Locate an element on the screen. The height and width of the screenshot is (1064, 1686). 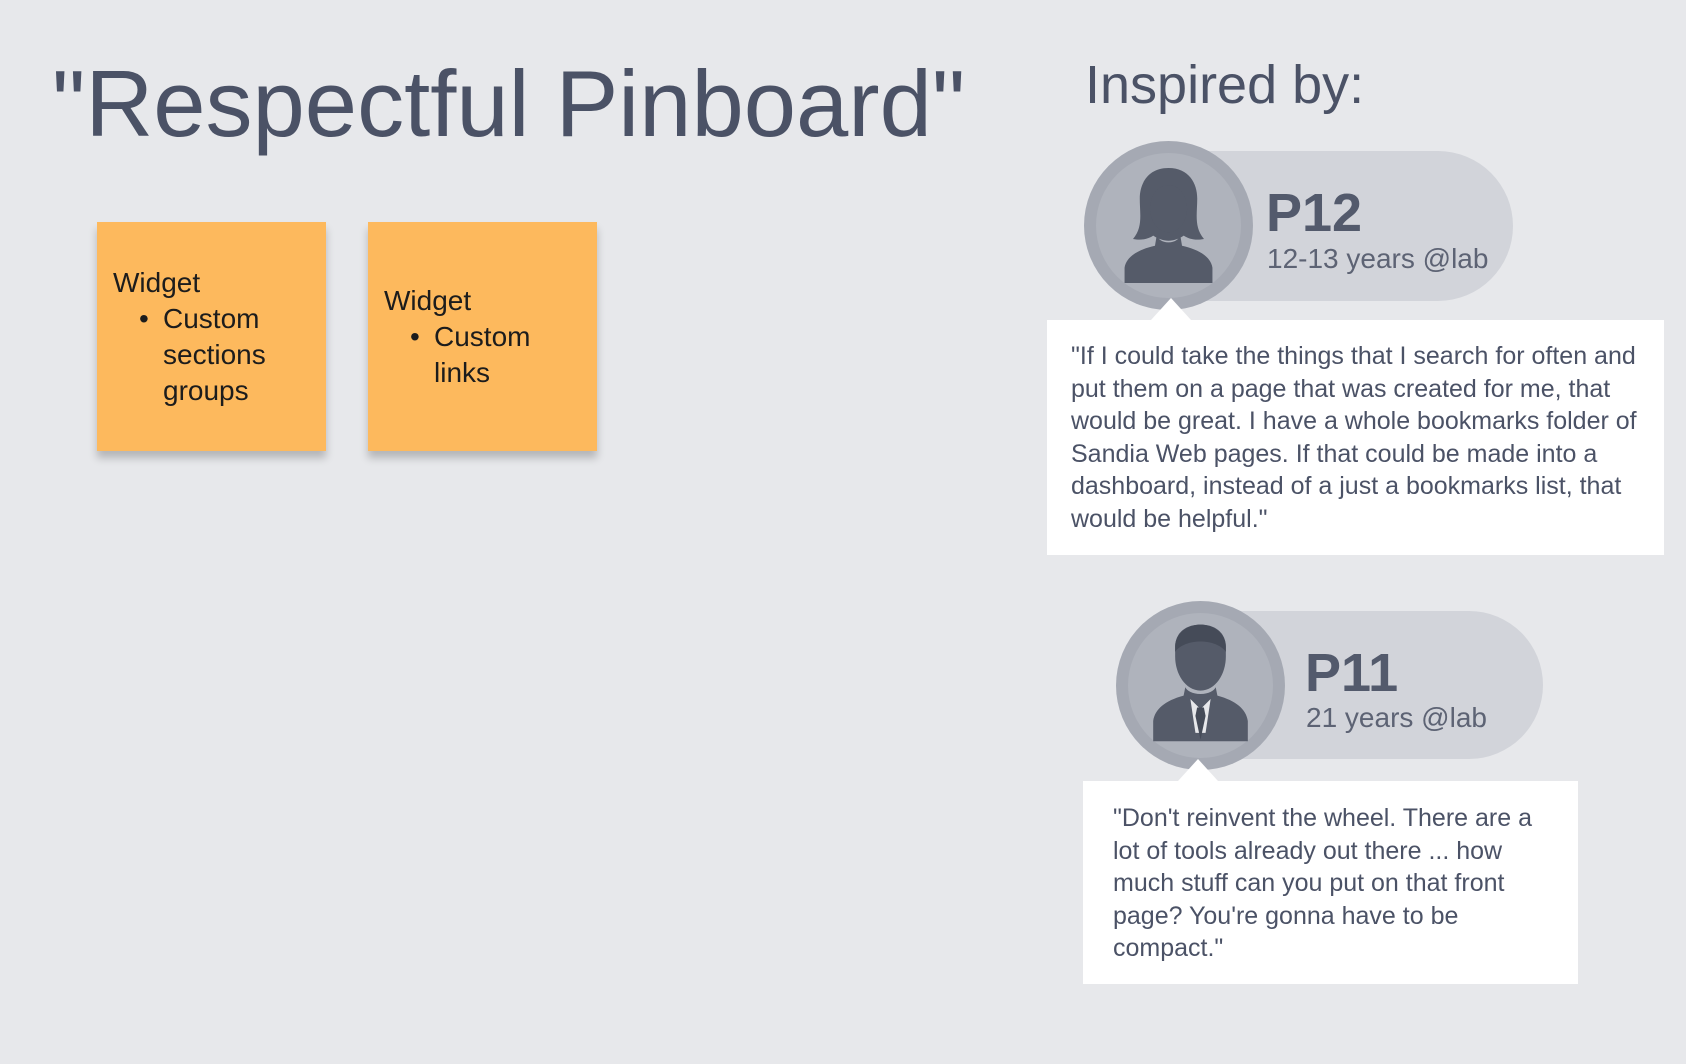
bullet-line: sections is located at coordinates (214, 354).